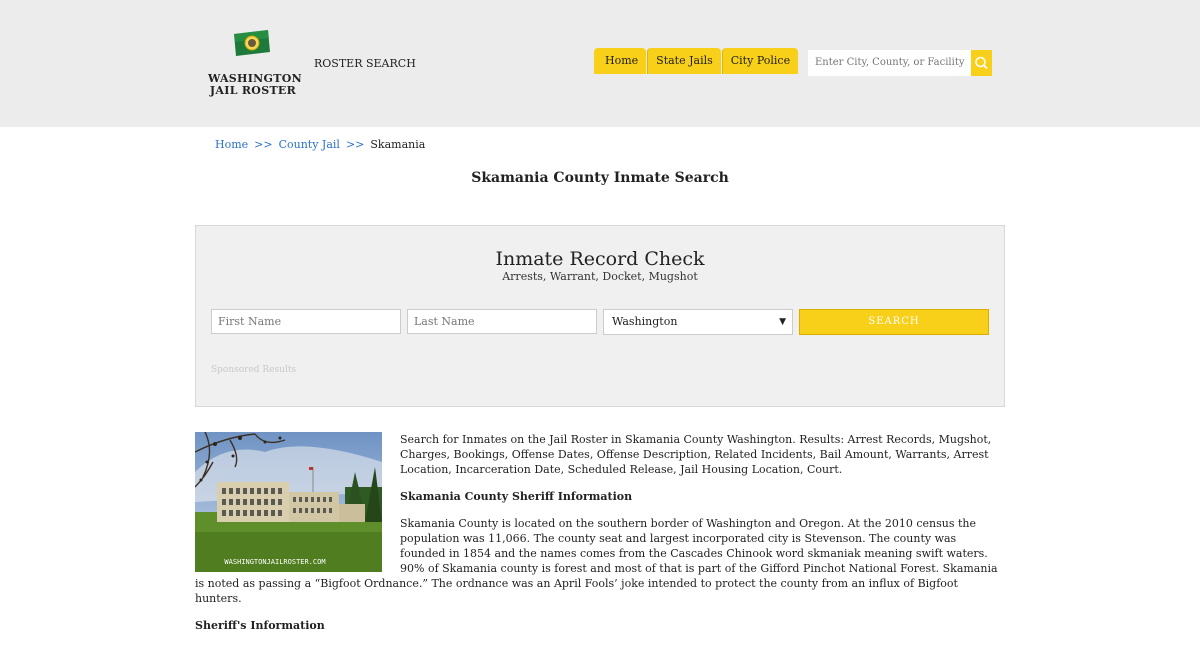  Describe the element at coordinates (252, 43) in the screenshot. I see `washington-flag-icon` at that location.